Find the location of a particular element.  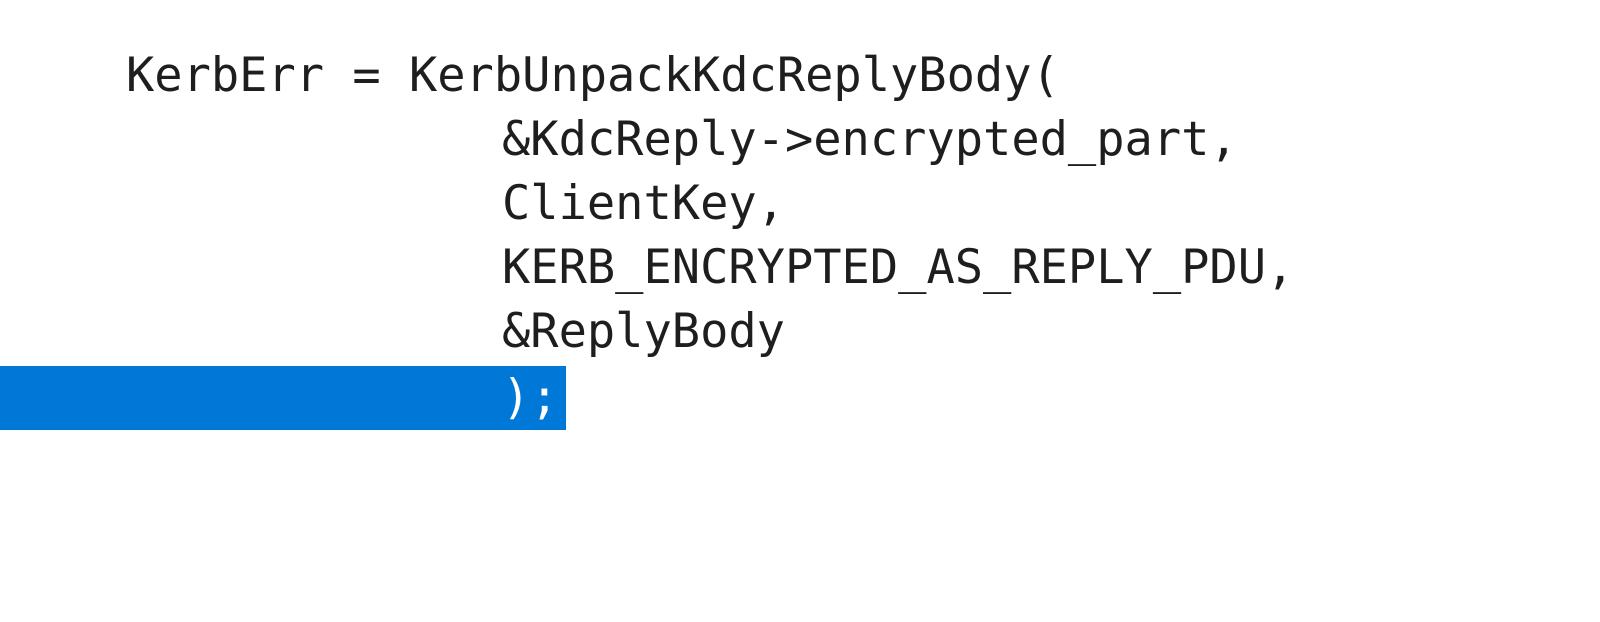

code-line: KerbErr = KerbUnpackKdcReplyBody( is located at coordinates (800, 76).